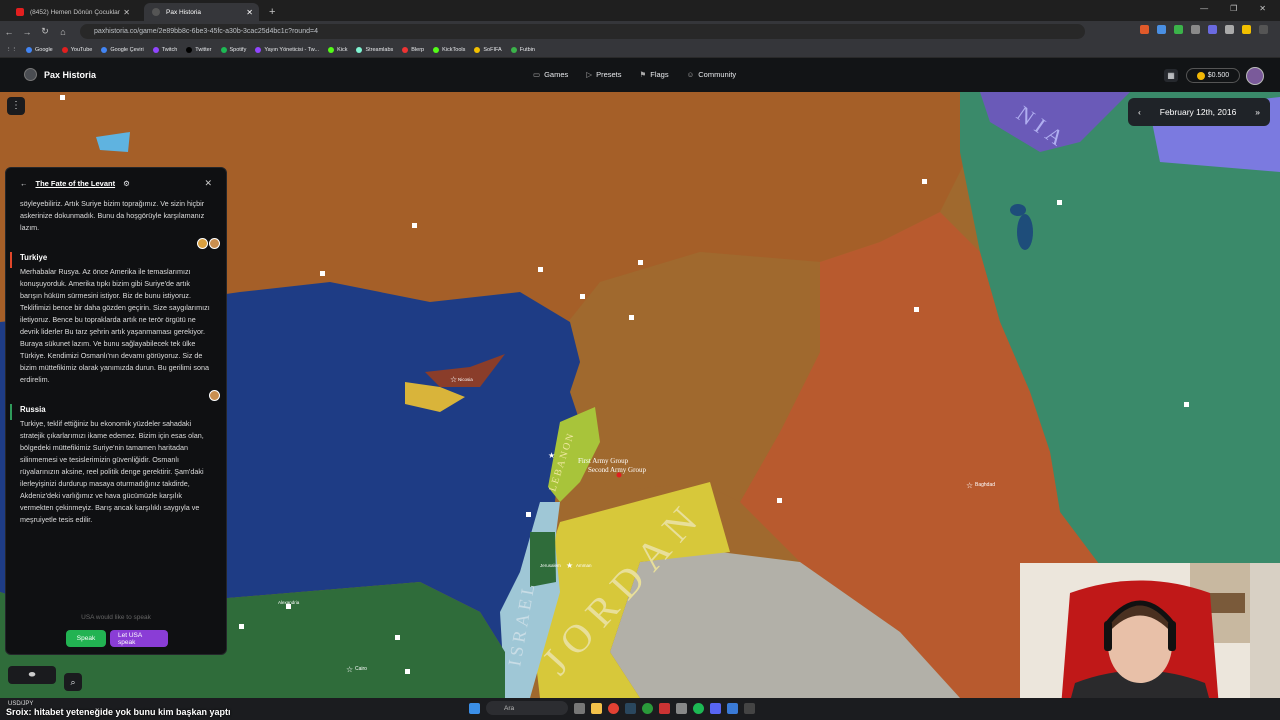 The width and height of the screenshot is (1280, 720). What do you see at coordinates (199, 49) in the screenshot?
I see `bookmark: Twitter` at bounding box center [199, 49].